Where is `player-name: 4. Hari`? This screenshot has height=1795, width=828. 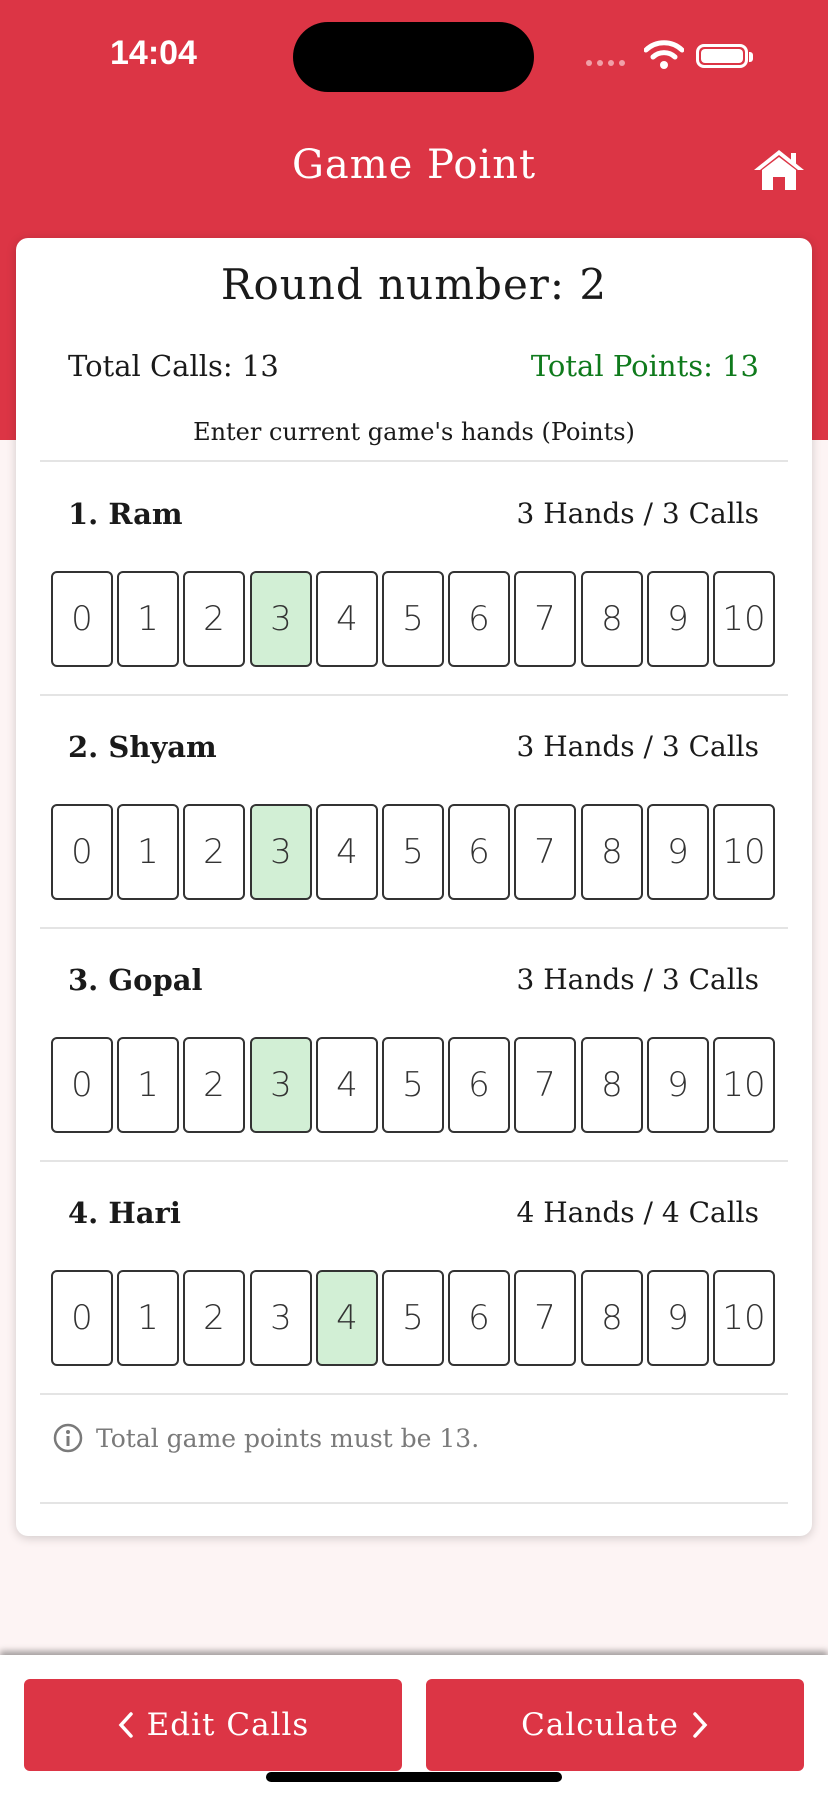
player-name: 4. Hari is located at coordinates (124, 1213).